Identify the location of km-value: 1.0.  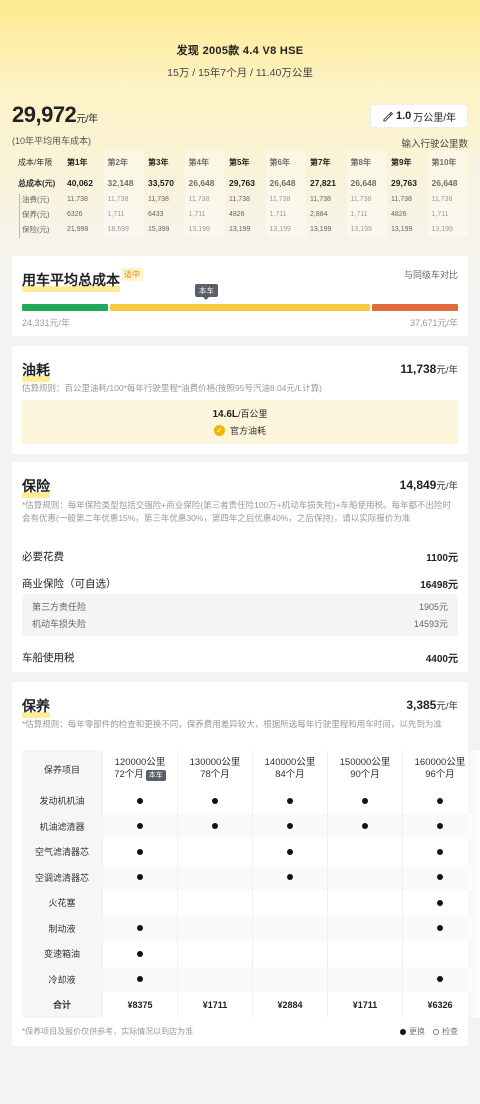
(403, 116).